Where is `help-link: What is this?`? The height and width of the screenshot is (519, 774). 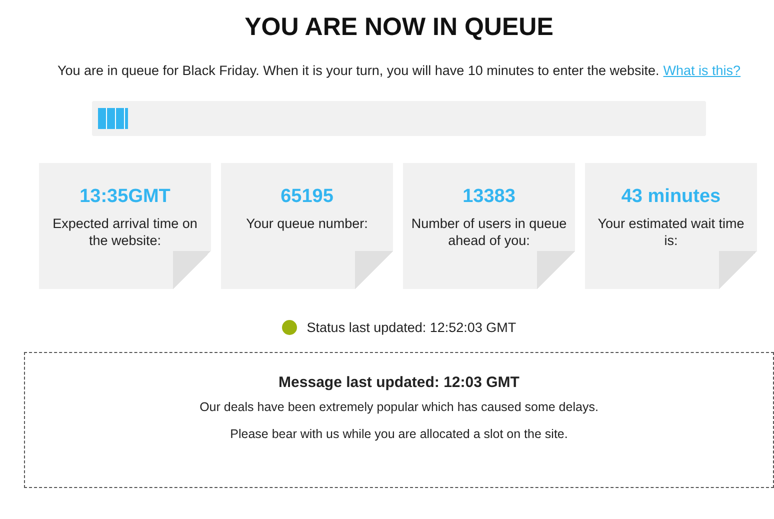
help-link: What is this? is located at coordinates (702, 70).